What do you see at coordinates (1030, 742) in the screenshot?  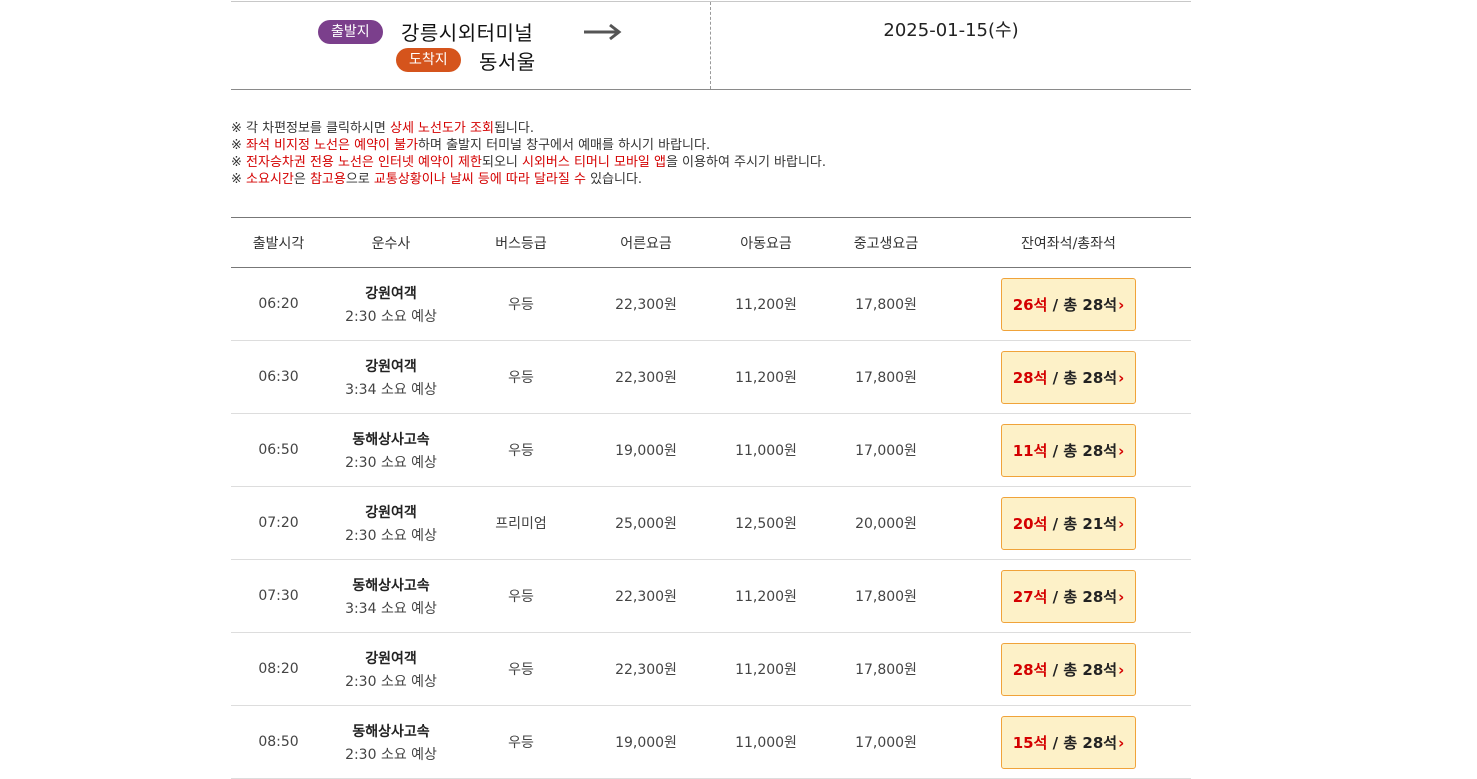 I see `remaining-seats: 15석` at bounding box center [1030, 742].